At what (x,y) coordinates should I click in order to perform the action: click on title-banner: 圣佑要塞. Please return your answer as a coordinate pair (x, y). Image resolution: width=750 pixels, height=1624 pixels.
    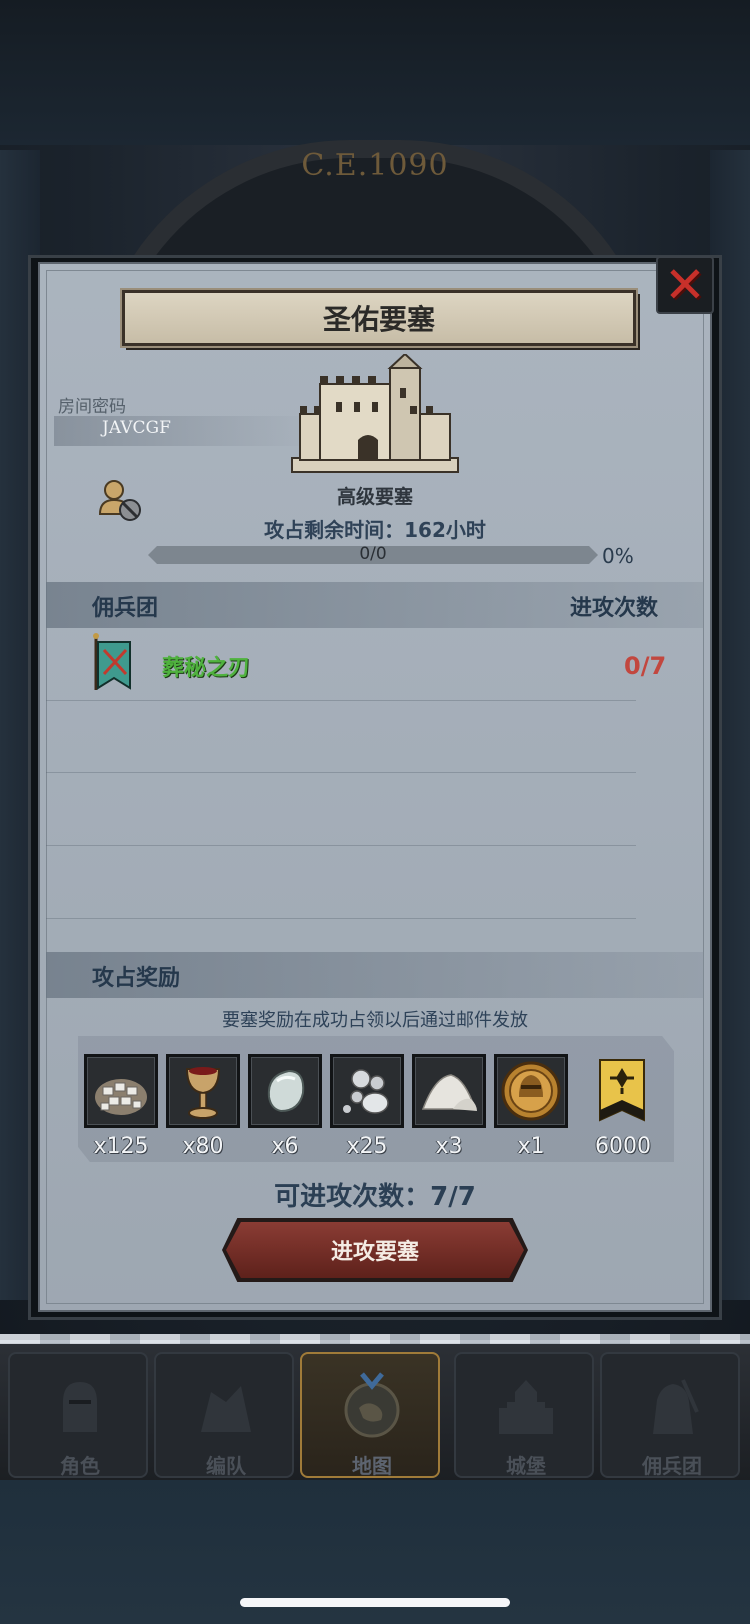
    Looking at the image, I should click on (379, 318).